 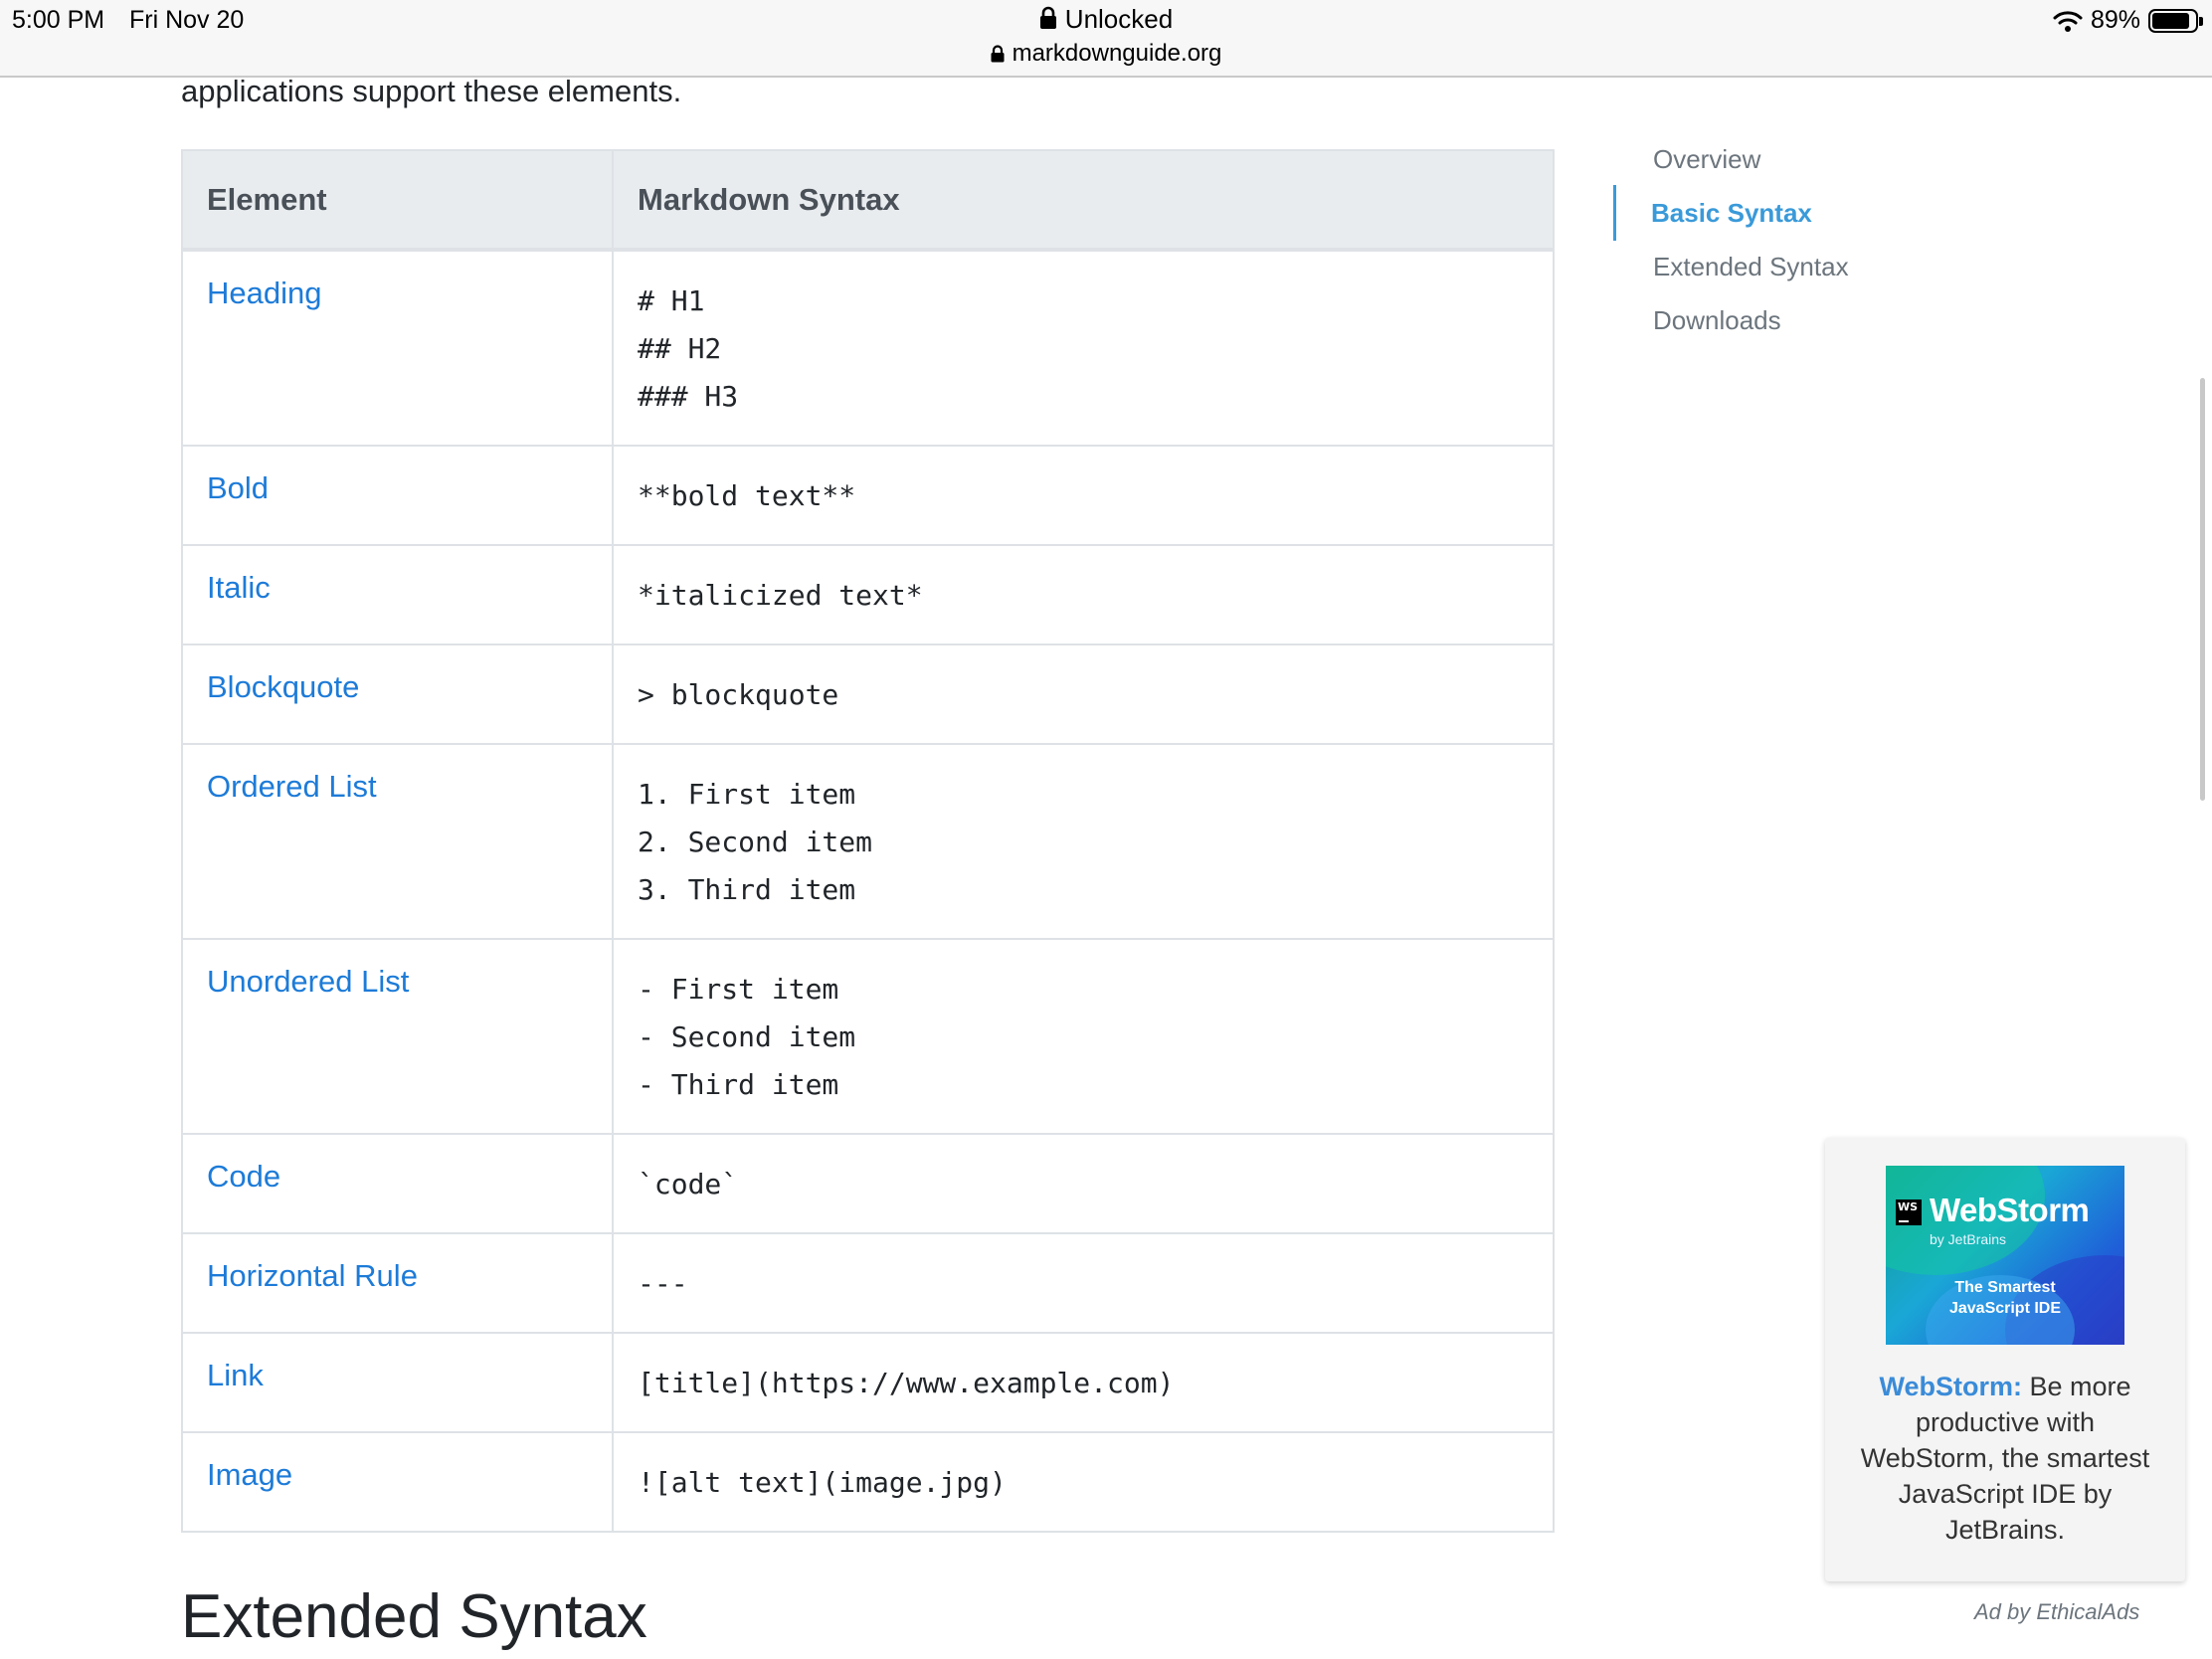 I want to click on syntax-line: ---, so click(x=663, y=1283).